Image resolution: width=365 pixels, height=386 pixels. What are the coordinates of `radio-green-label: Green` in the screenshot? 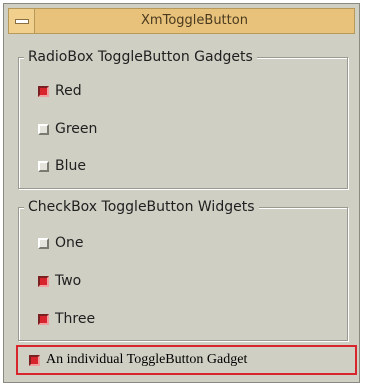 It's located at (76, 129).